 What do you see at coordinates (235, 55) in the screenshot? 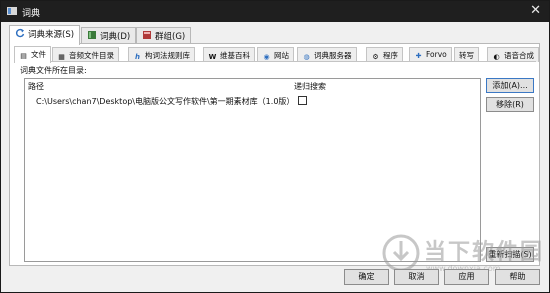
I see `tab-label: 维基百科` at bounding box center [235, 55].